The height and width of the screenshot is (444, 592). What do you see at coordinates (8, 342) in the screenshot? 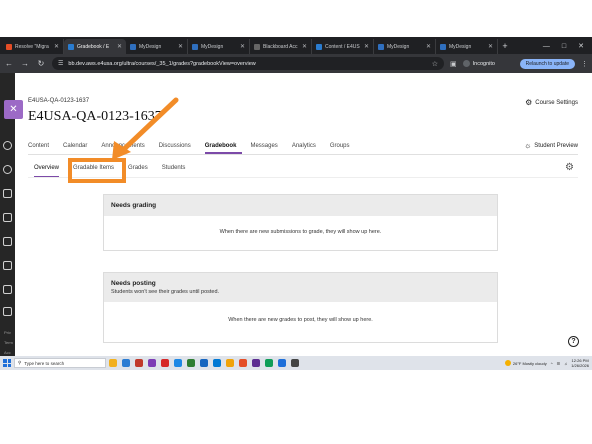
I see `rail-terms-link: Term` at bounding box center [8, 342].